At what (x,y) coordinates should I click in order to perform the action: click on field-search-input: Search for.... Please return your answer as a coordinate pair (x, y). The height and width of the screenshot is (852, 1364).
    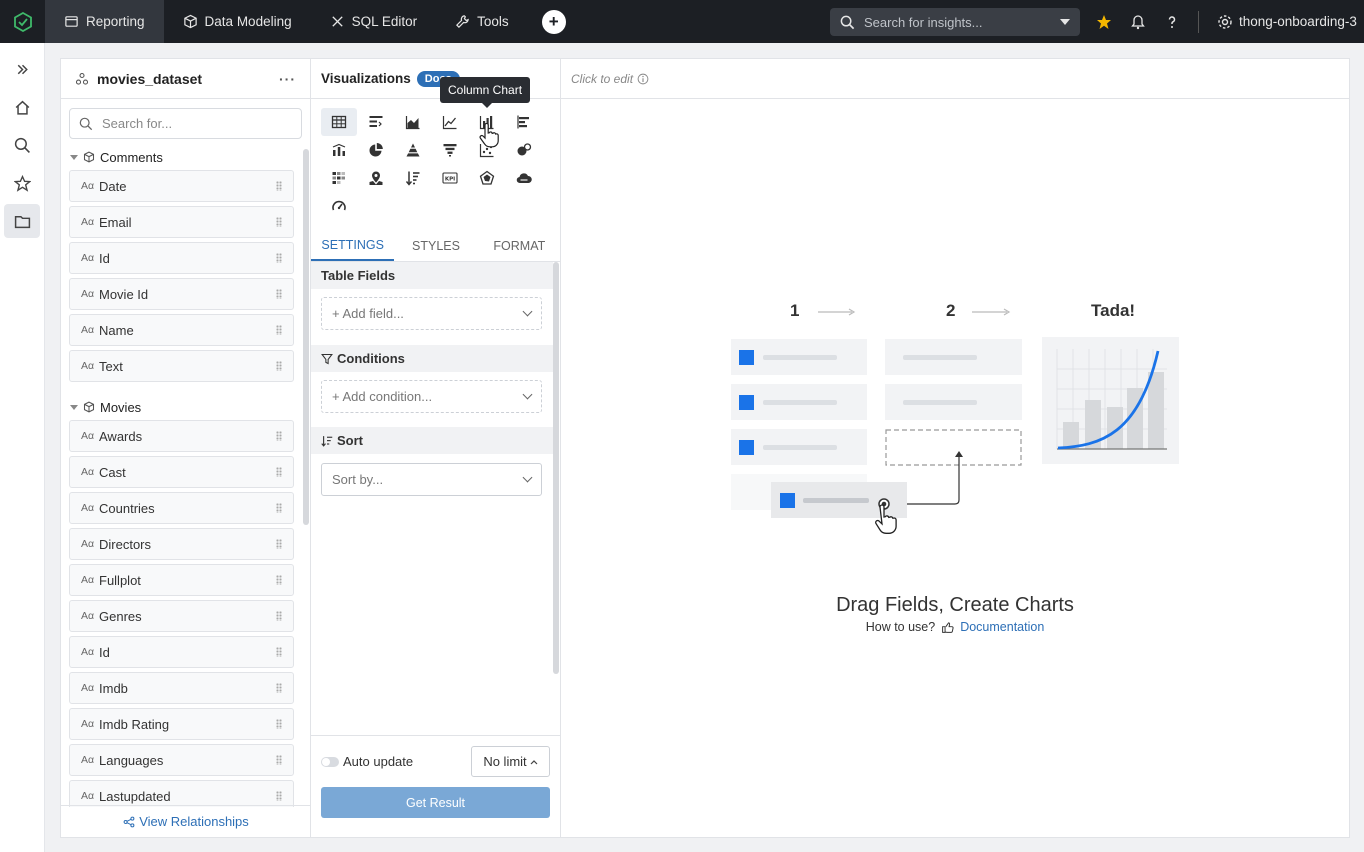
    Looking at the image, I should click on (185, 123).